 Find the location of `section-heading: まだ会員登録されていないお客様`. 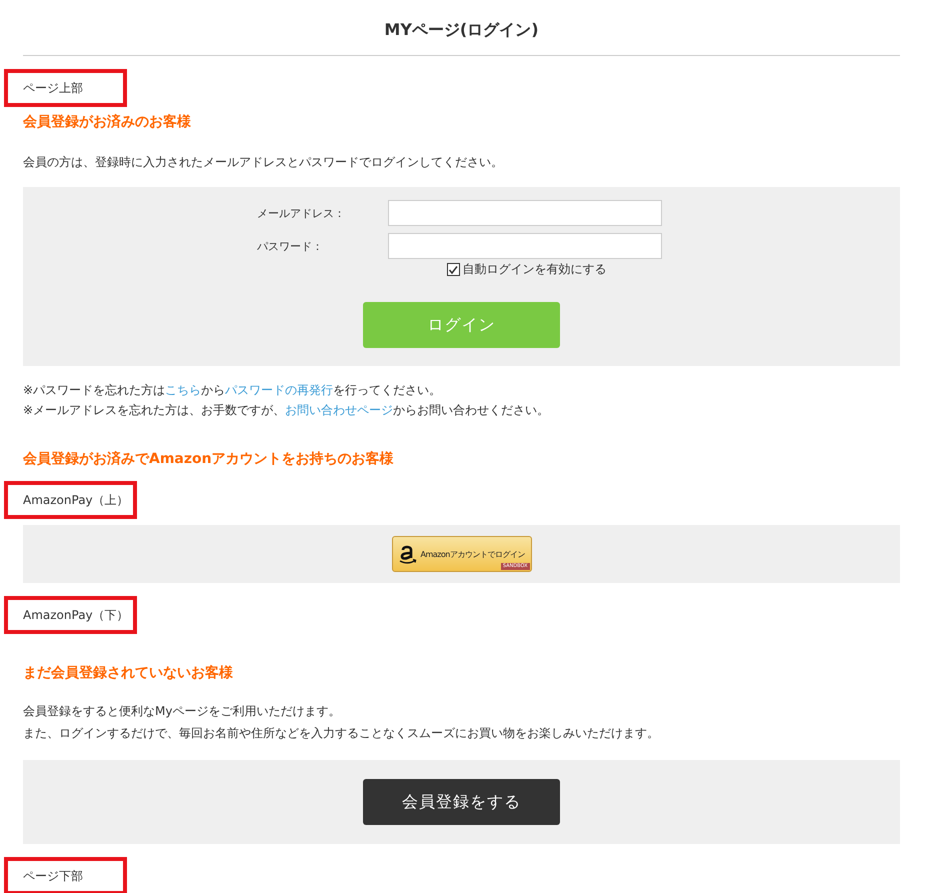

section-heading: まだ会員登録されていないお客様 is located at coordinates (128, 673).